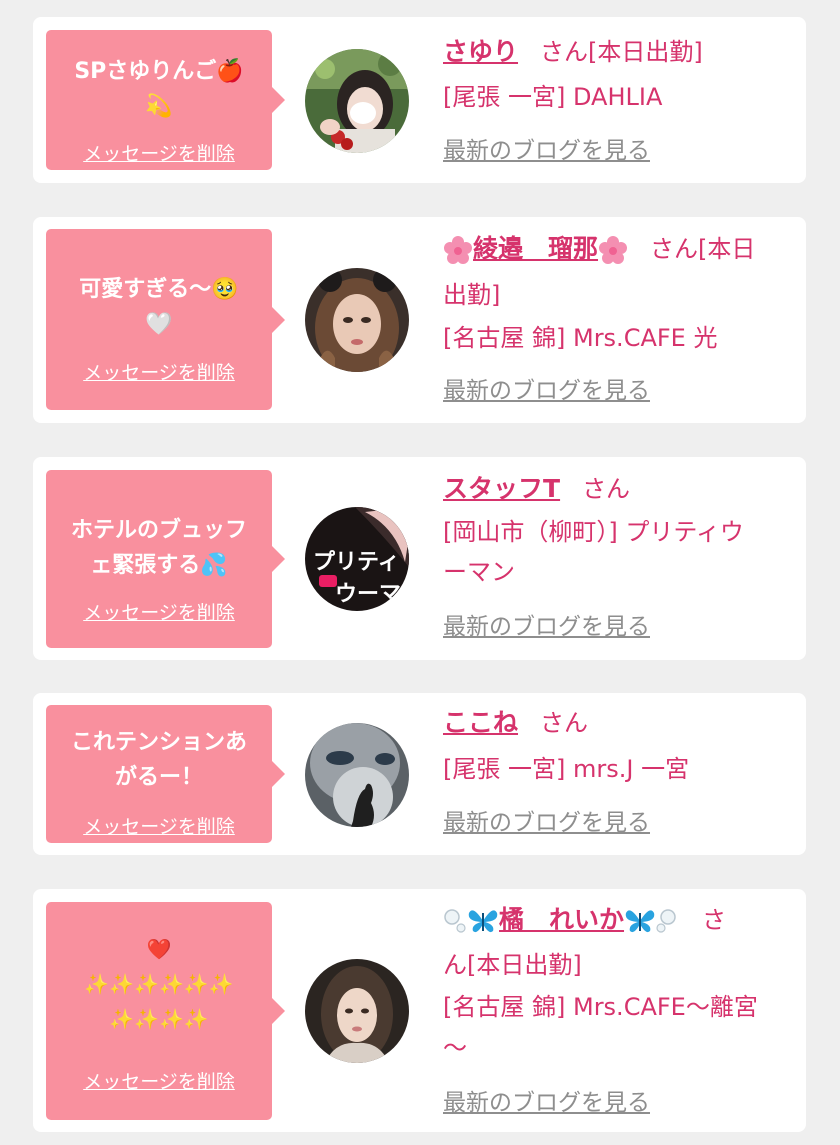 Image resolution: width=840 pixels, height=1145 pixels. I want to click on message-line: ❤️, so click(159, 949).